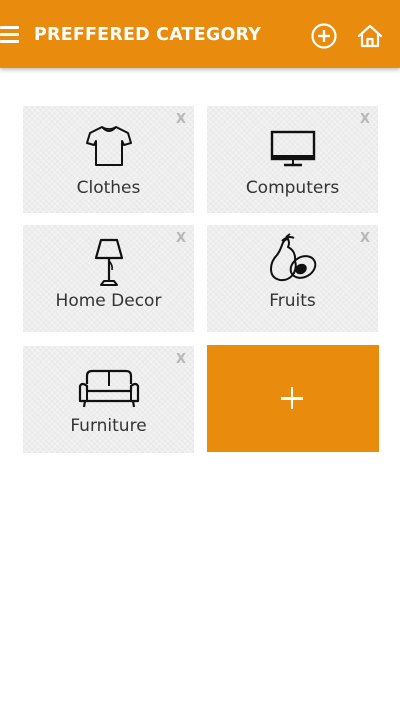  What do you see at coordinates (109, 391) in the screenshot?
I see `sofa-icon` at bounding box center [109, 391].